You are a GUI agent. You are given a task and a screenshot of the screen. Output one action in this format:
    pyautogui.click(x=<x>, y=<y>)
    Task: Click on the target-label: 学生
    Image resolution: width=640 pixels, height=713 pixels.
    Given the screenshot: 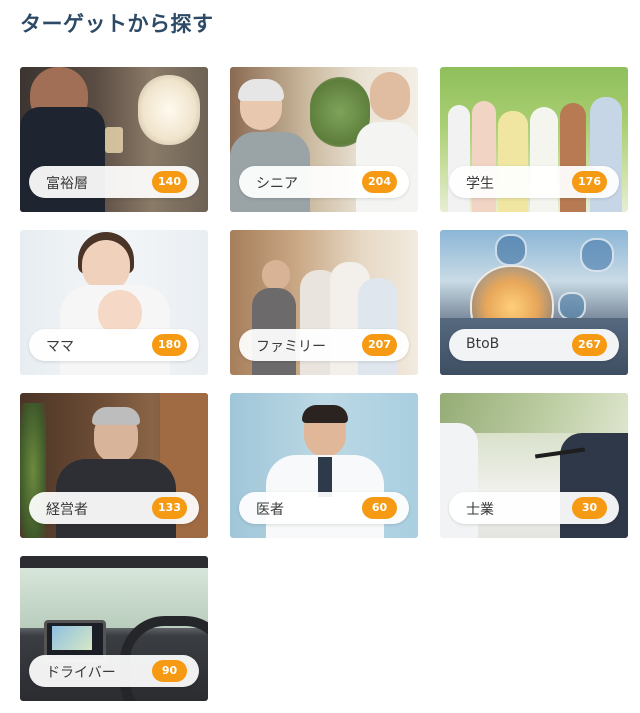 What is the action you would take?
    pyautogui.click(x=480, y=184)
    